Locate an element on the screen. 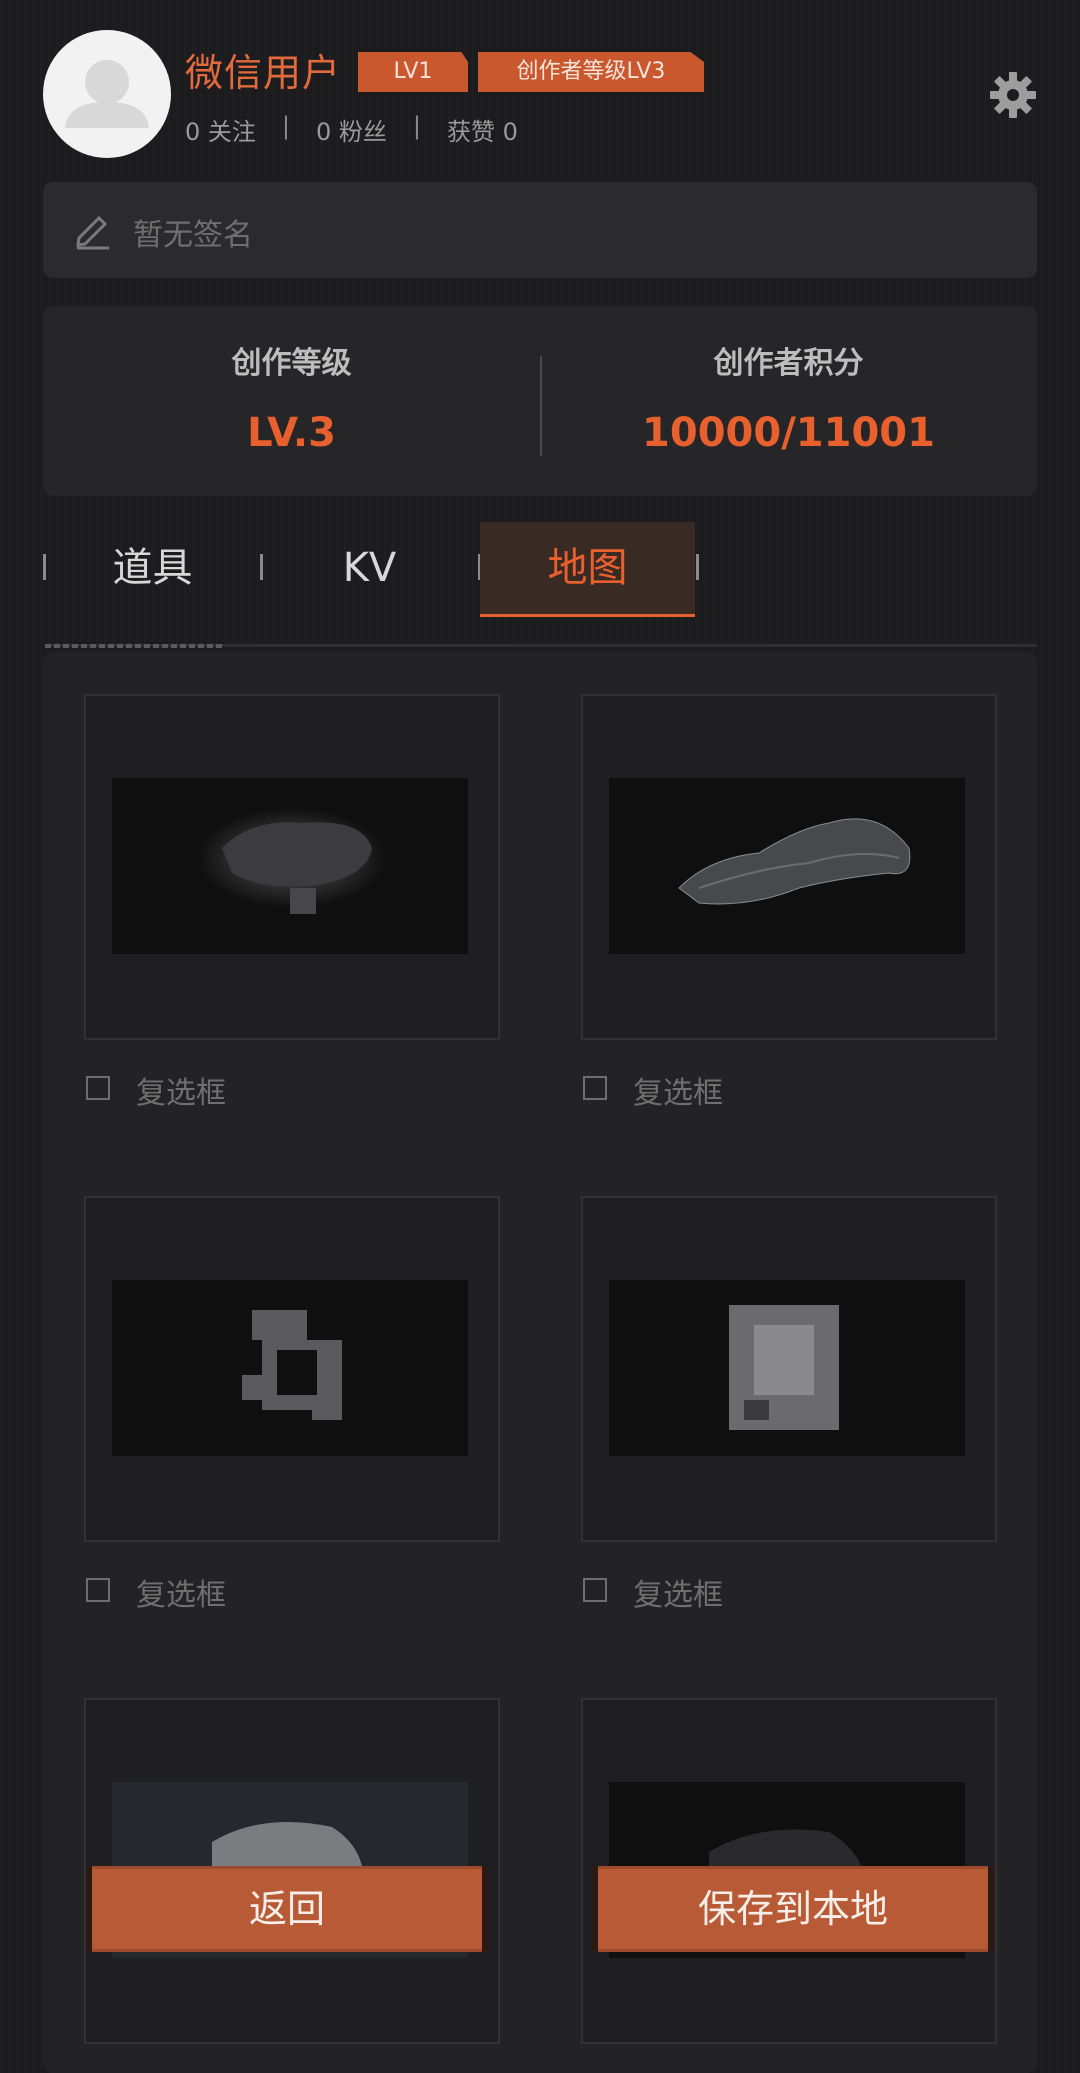 The height and width of the screenshot is (2073, 1080). edit-pencil-icon is located at coordinates (93, 230).